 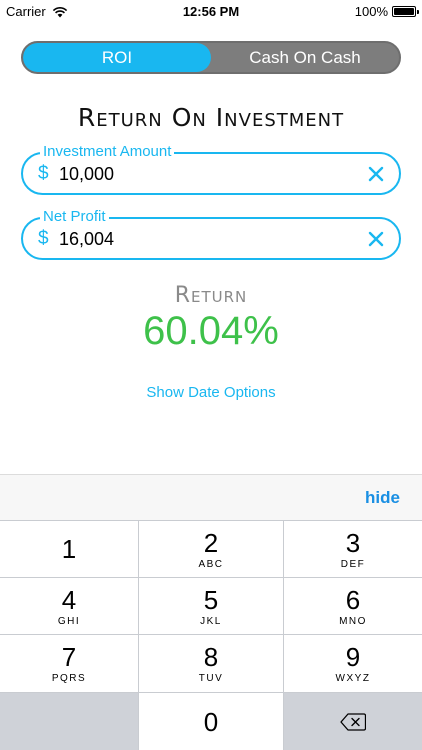 I want to click on status-right: 100%, so click(x=386, y=11).